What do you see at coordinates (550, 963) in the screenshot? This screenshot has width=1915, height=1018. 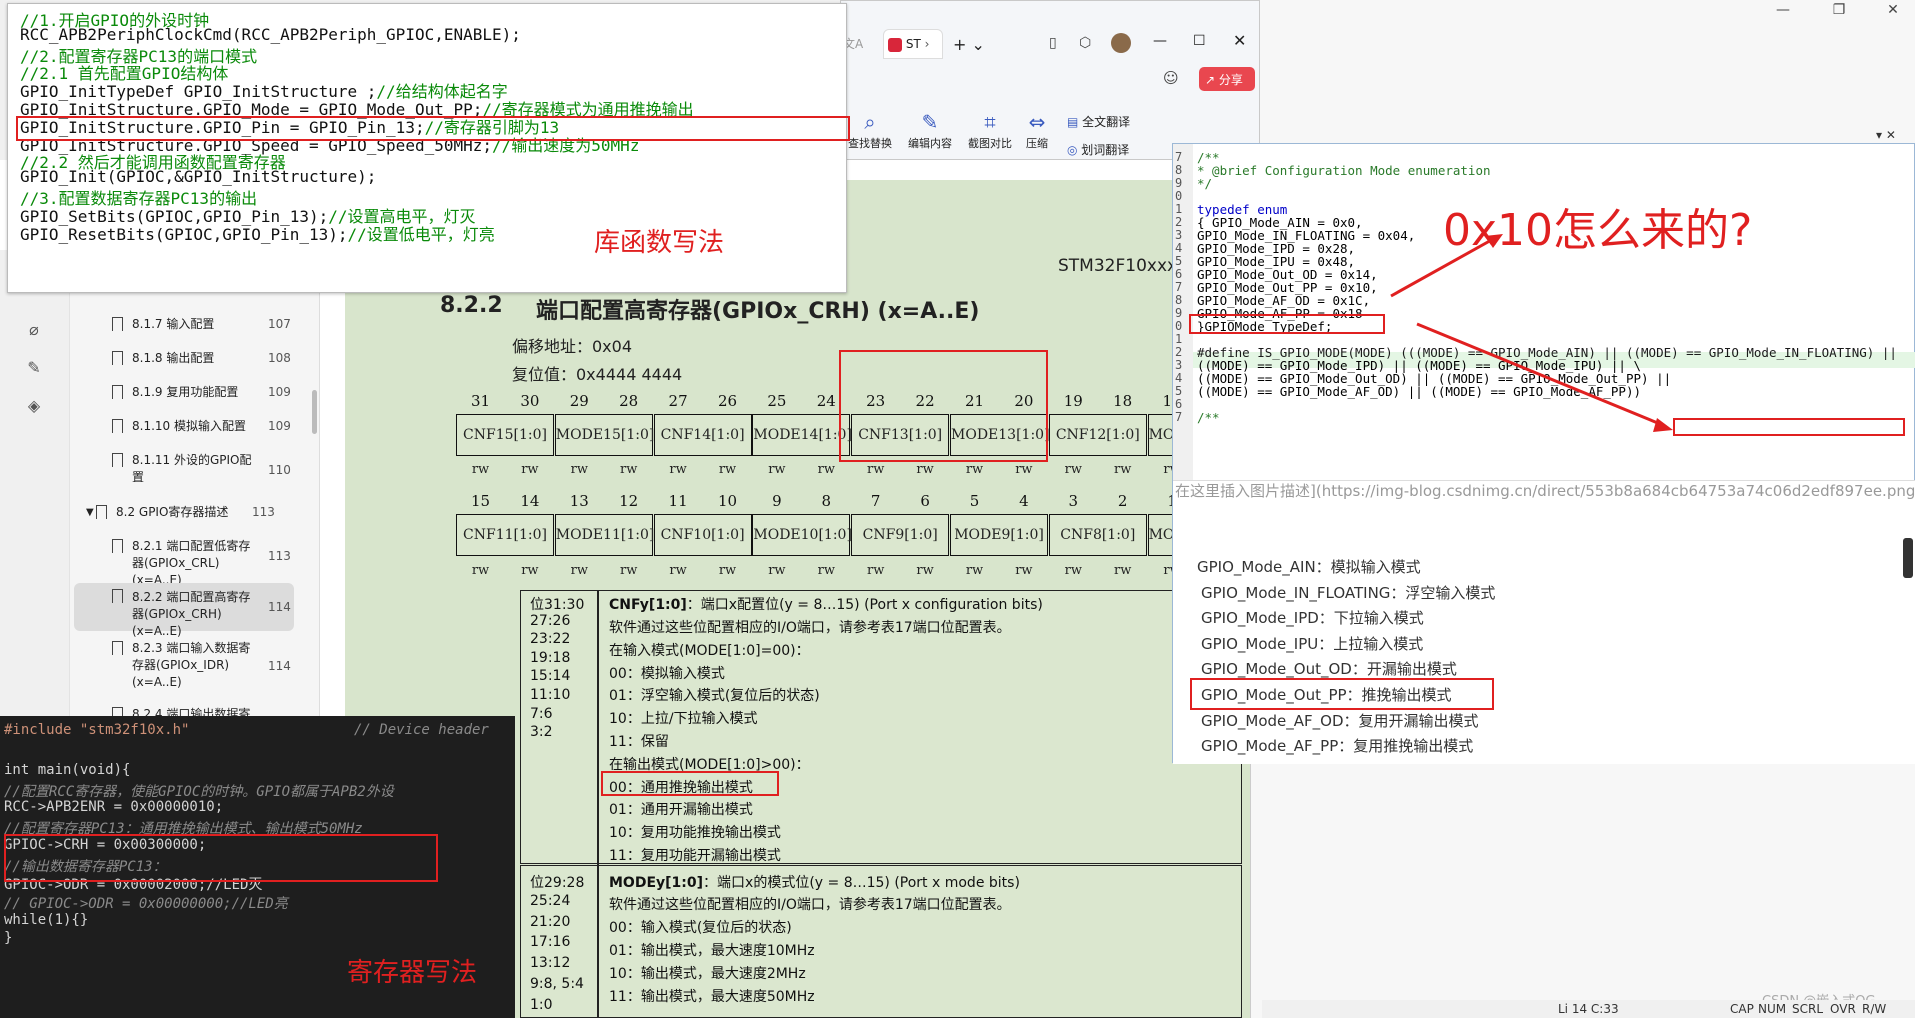 I see `bit-range: 13:12` at bounding box center [550, 963].